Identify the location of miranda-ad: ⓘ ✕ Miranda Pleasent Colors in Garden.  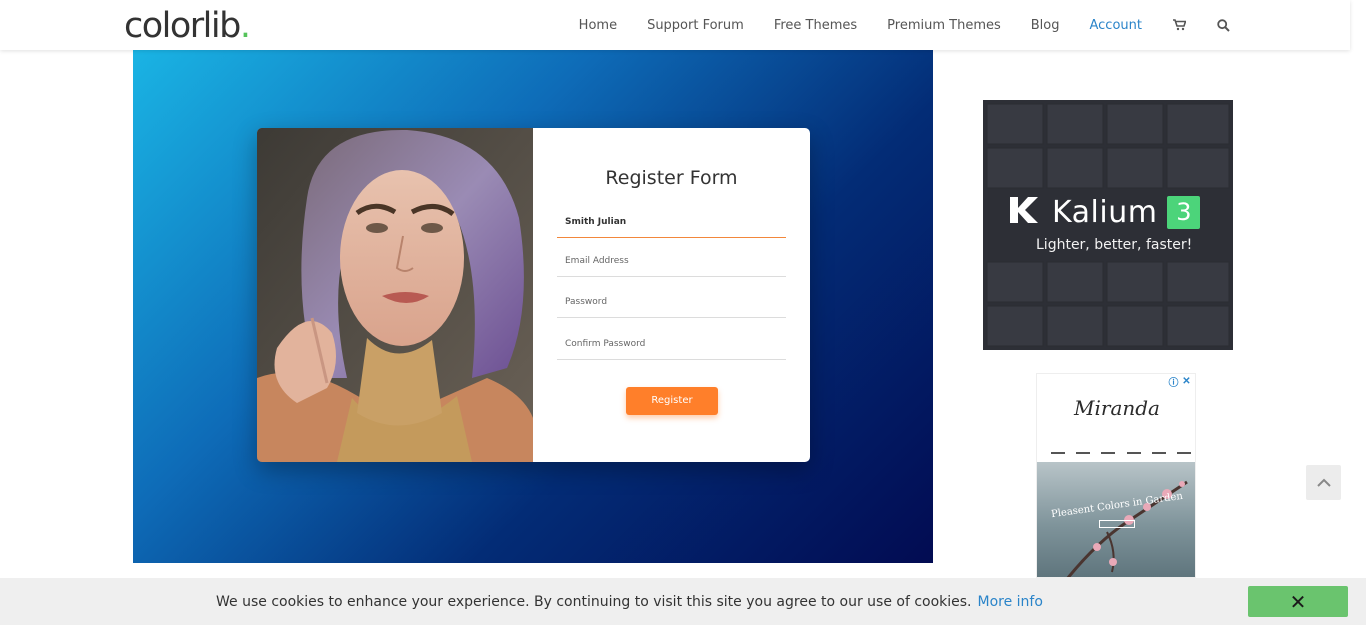
(1116, 475).